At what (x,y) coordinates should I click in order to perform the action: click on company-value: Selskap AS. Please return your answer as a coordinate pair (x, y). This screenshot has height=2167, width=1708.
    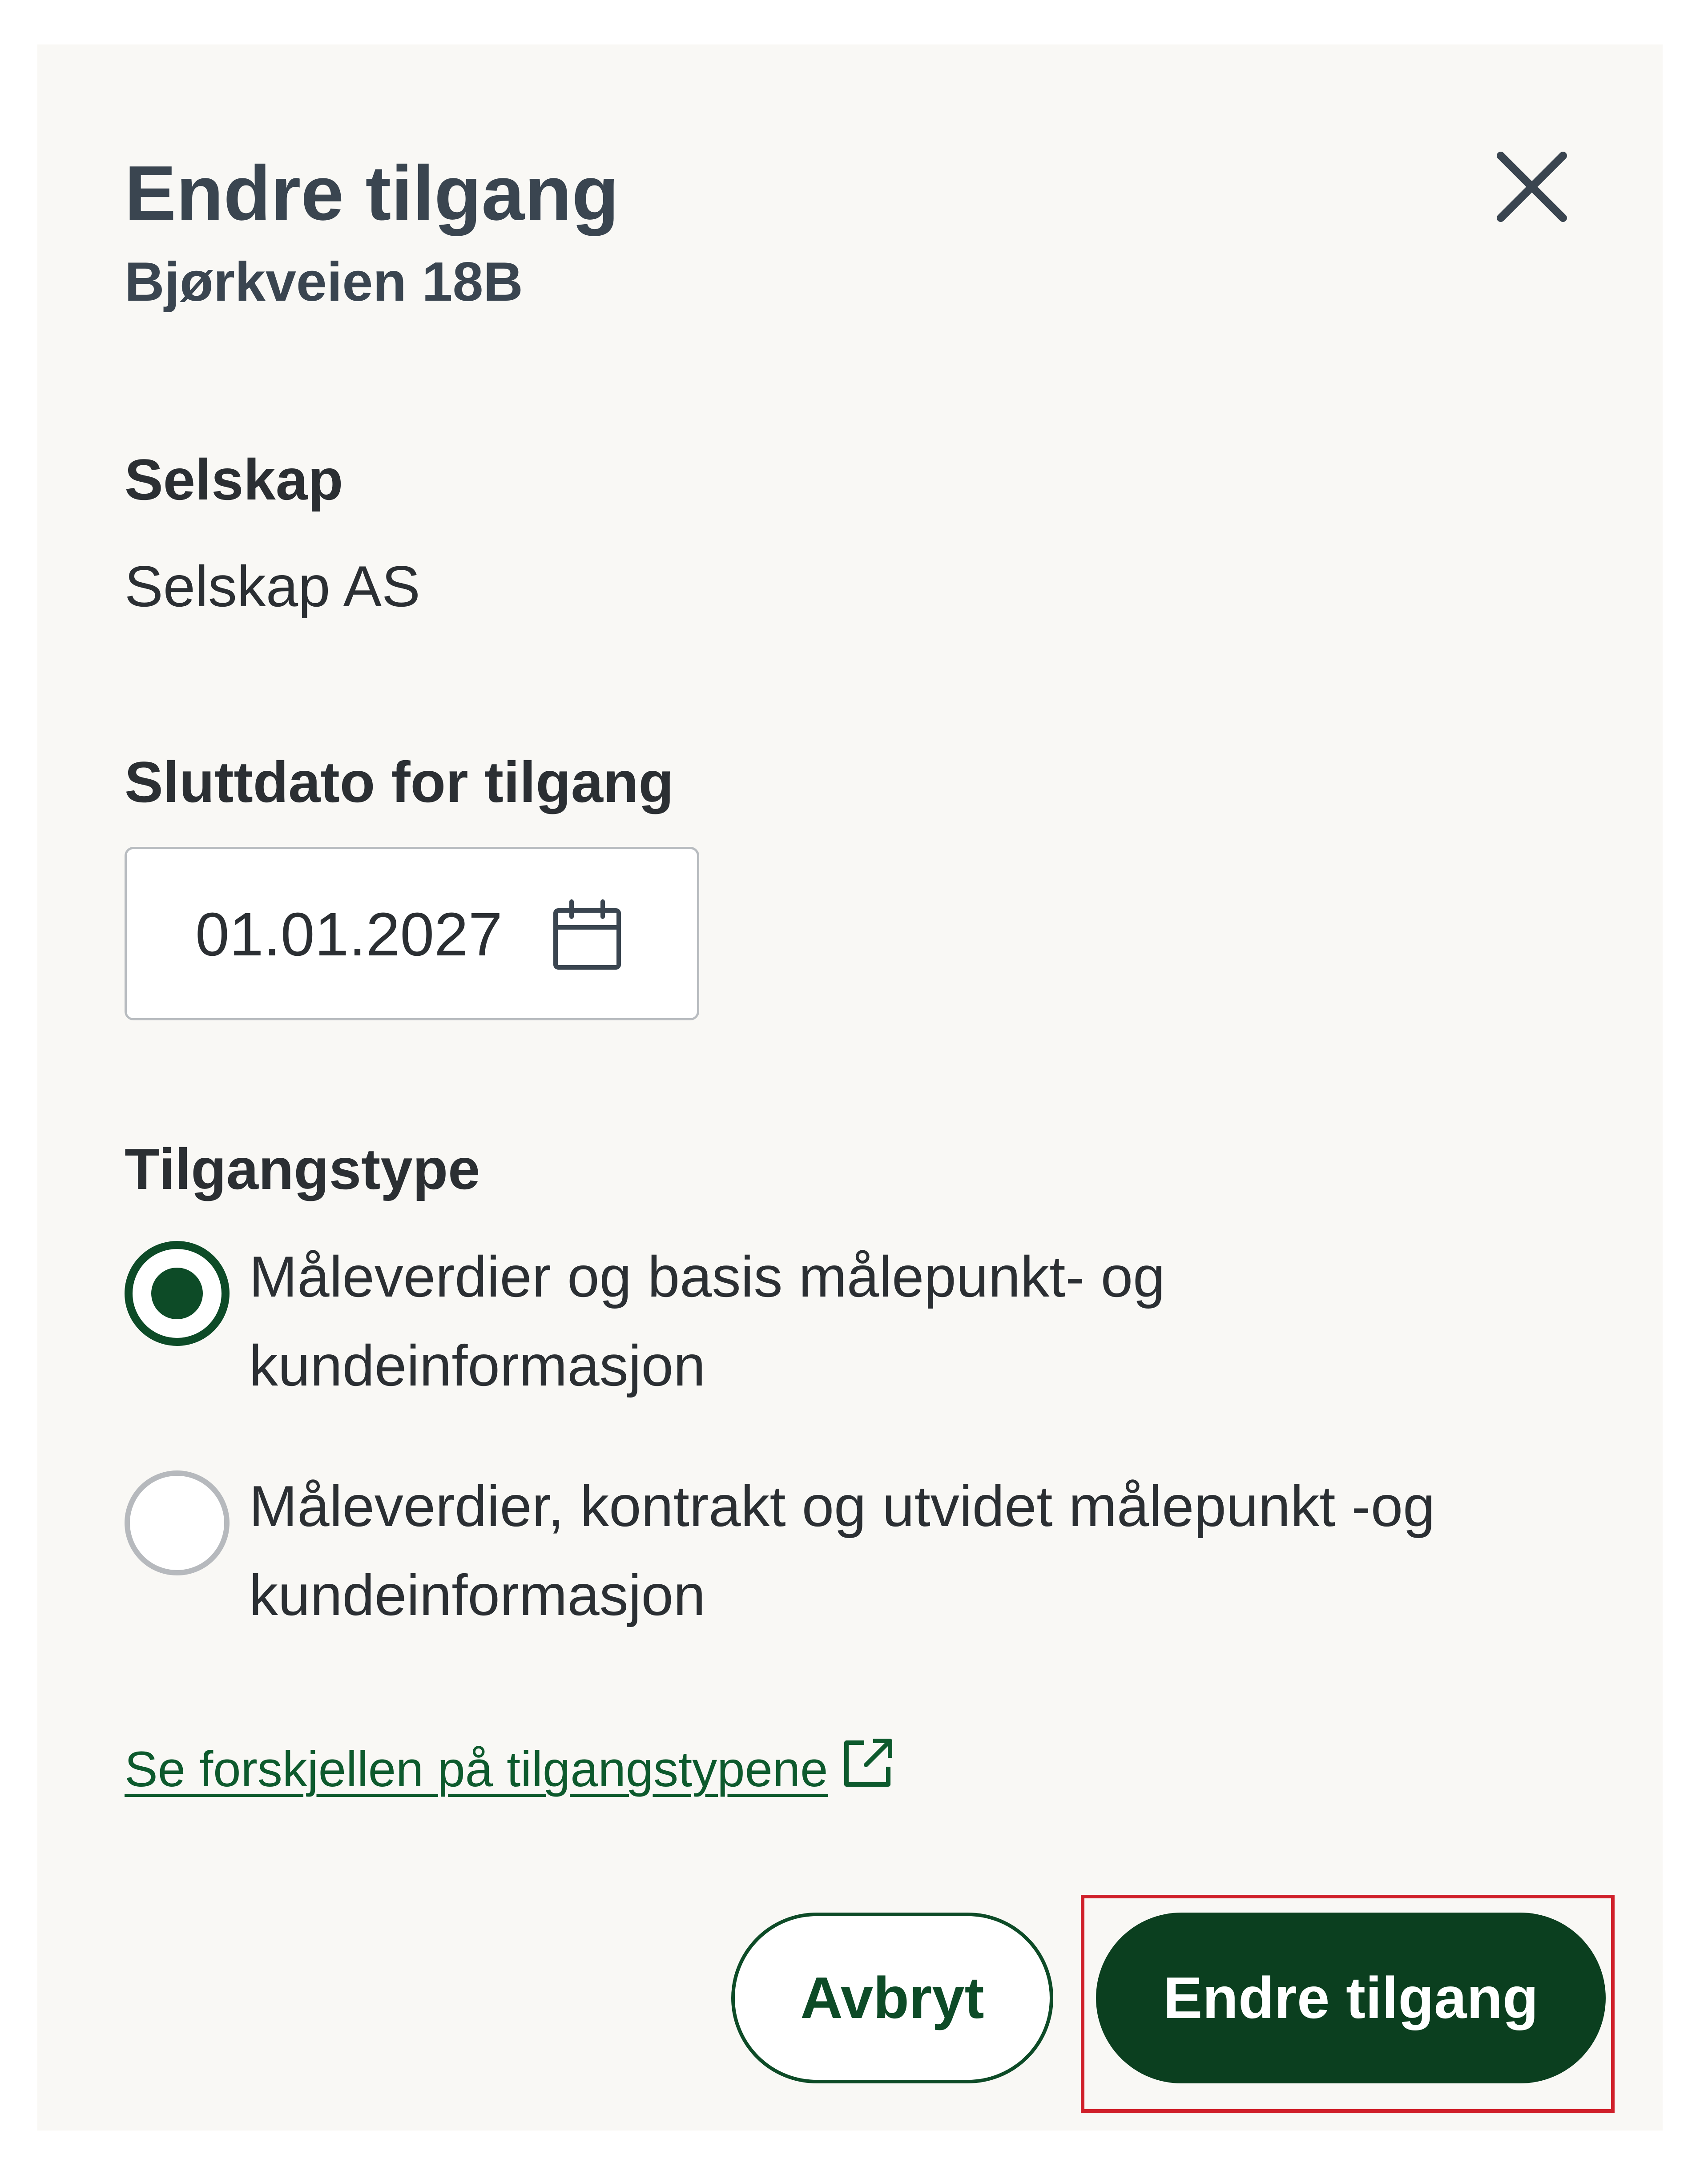
    Looking at the image, I should click on (272, 586).